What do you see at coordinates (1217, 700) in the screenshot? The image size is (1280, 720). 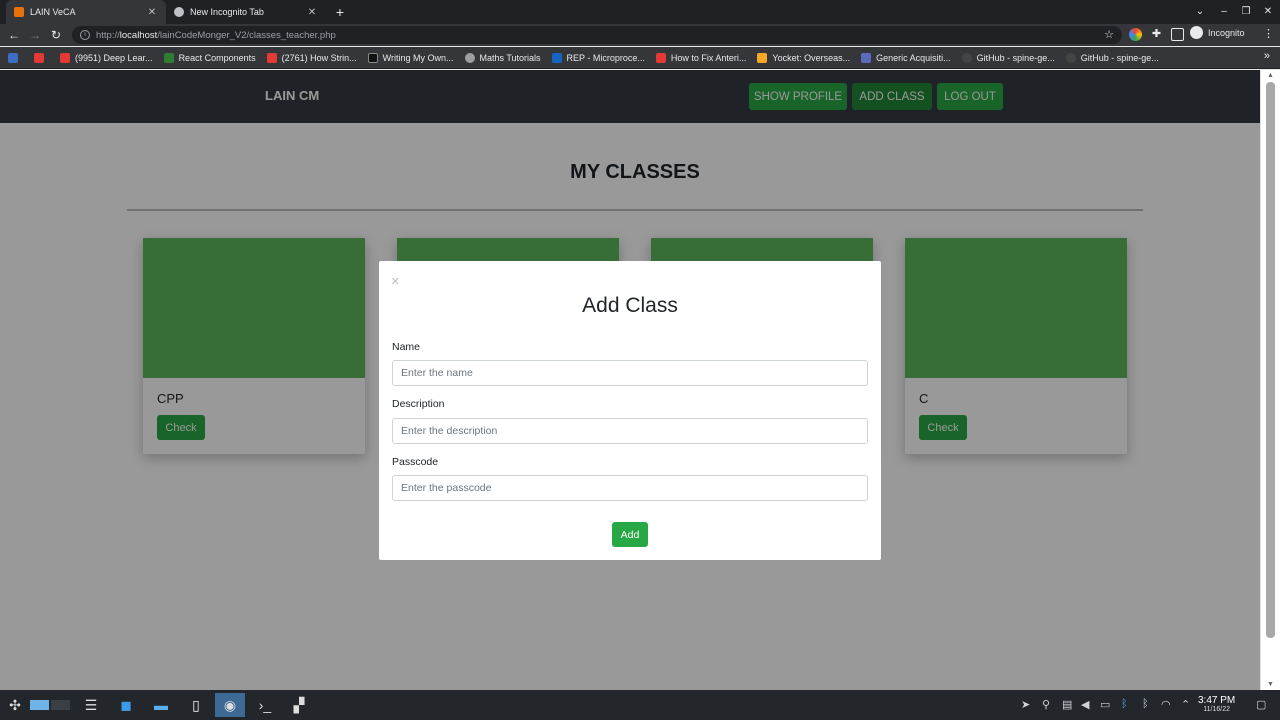 I see `clock-time: 3:47 PM` at bounding box center [1217, 700].